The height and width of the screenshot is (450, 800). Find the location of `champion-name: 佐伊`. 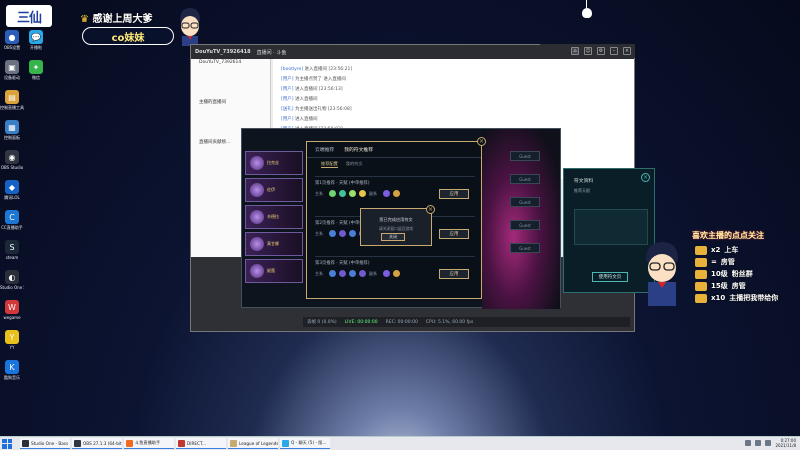

champion-name: 佐伊 is located at coordinates (271, 189).